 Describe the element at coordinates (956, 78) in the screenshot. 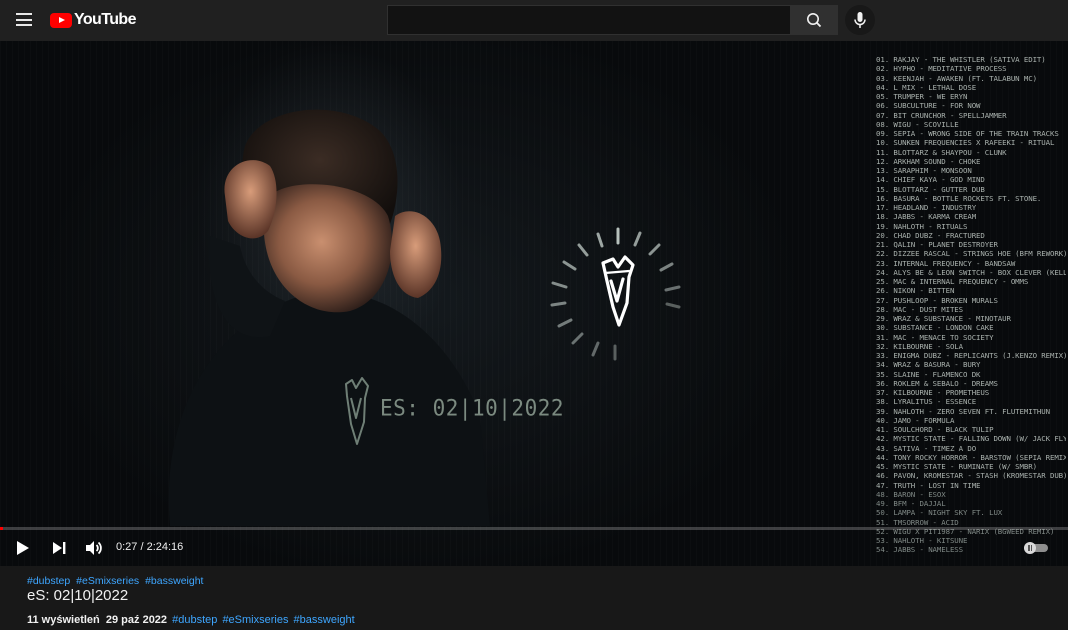

I see `tracklist-item: 03. Keenjah - Awaken (ft. Talabun MC)` at that location.